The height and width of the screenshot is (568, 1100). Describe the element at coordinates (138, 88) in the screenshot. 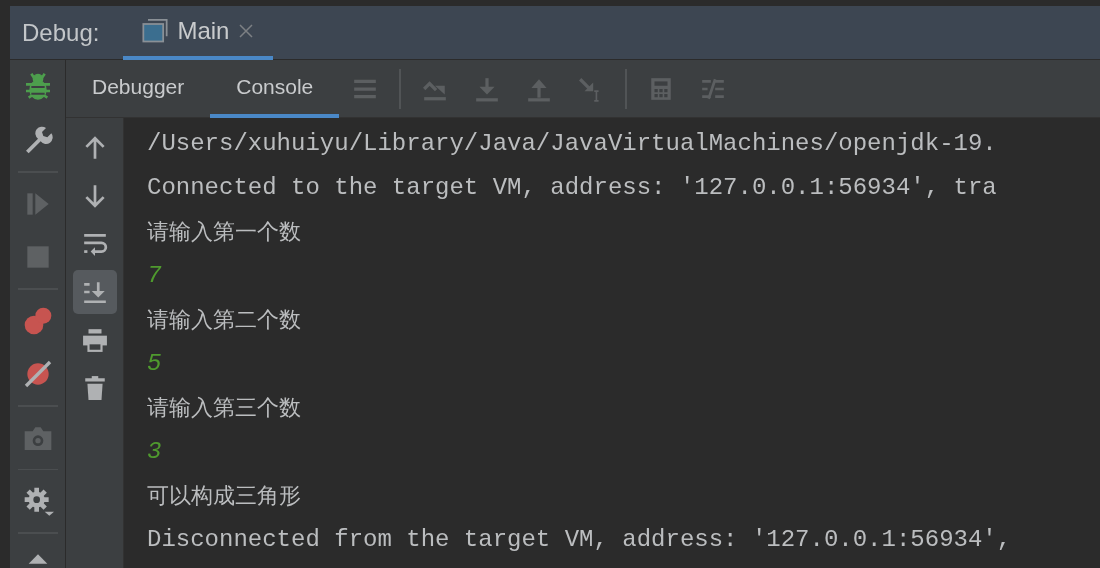

I see `tab: Debugger` at that location.